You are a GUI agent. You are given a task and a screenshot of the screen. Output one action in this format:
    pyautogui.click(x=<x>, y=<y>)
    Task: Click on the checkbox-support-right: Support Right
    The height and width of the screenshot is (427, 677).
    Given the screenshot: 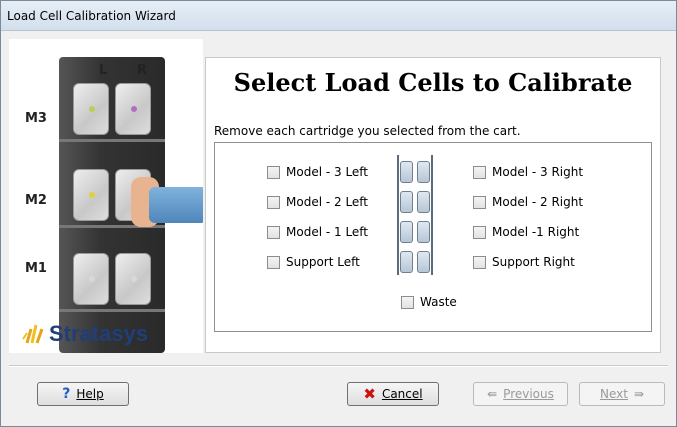 What is the action you would take?
    pyautogui.click(x=524, y=262)
    